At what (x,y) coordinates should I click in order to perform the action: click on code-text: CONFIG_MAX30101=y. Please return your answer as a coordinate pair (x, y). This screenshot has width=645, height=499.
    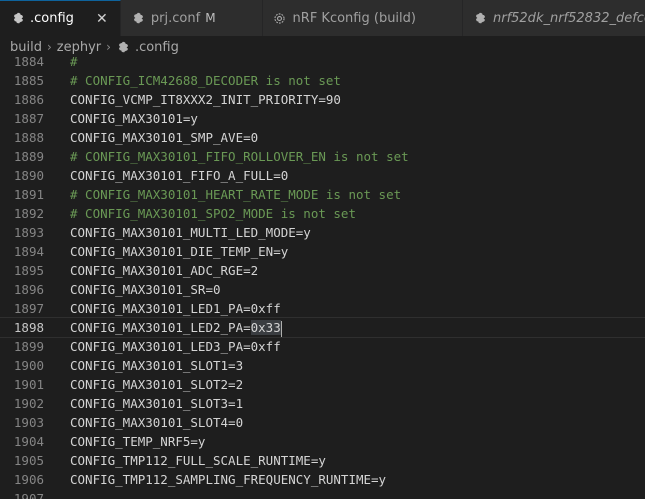
    Looking at the image, I should click on (134, 118).